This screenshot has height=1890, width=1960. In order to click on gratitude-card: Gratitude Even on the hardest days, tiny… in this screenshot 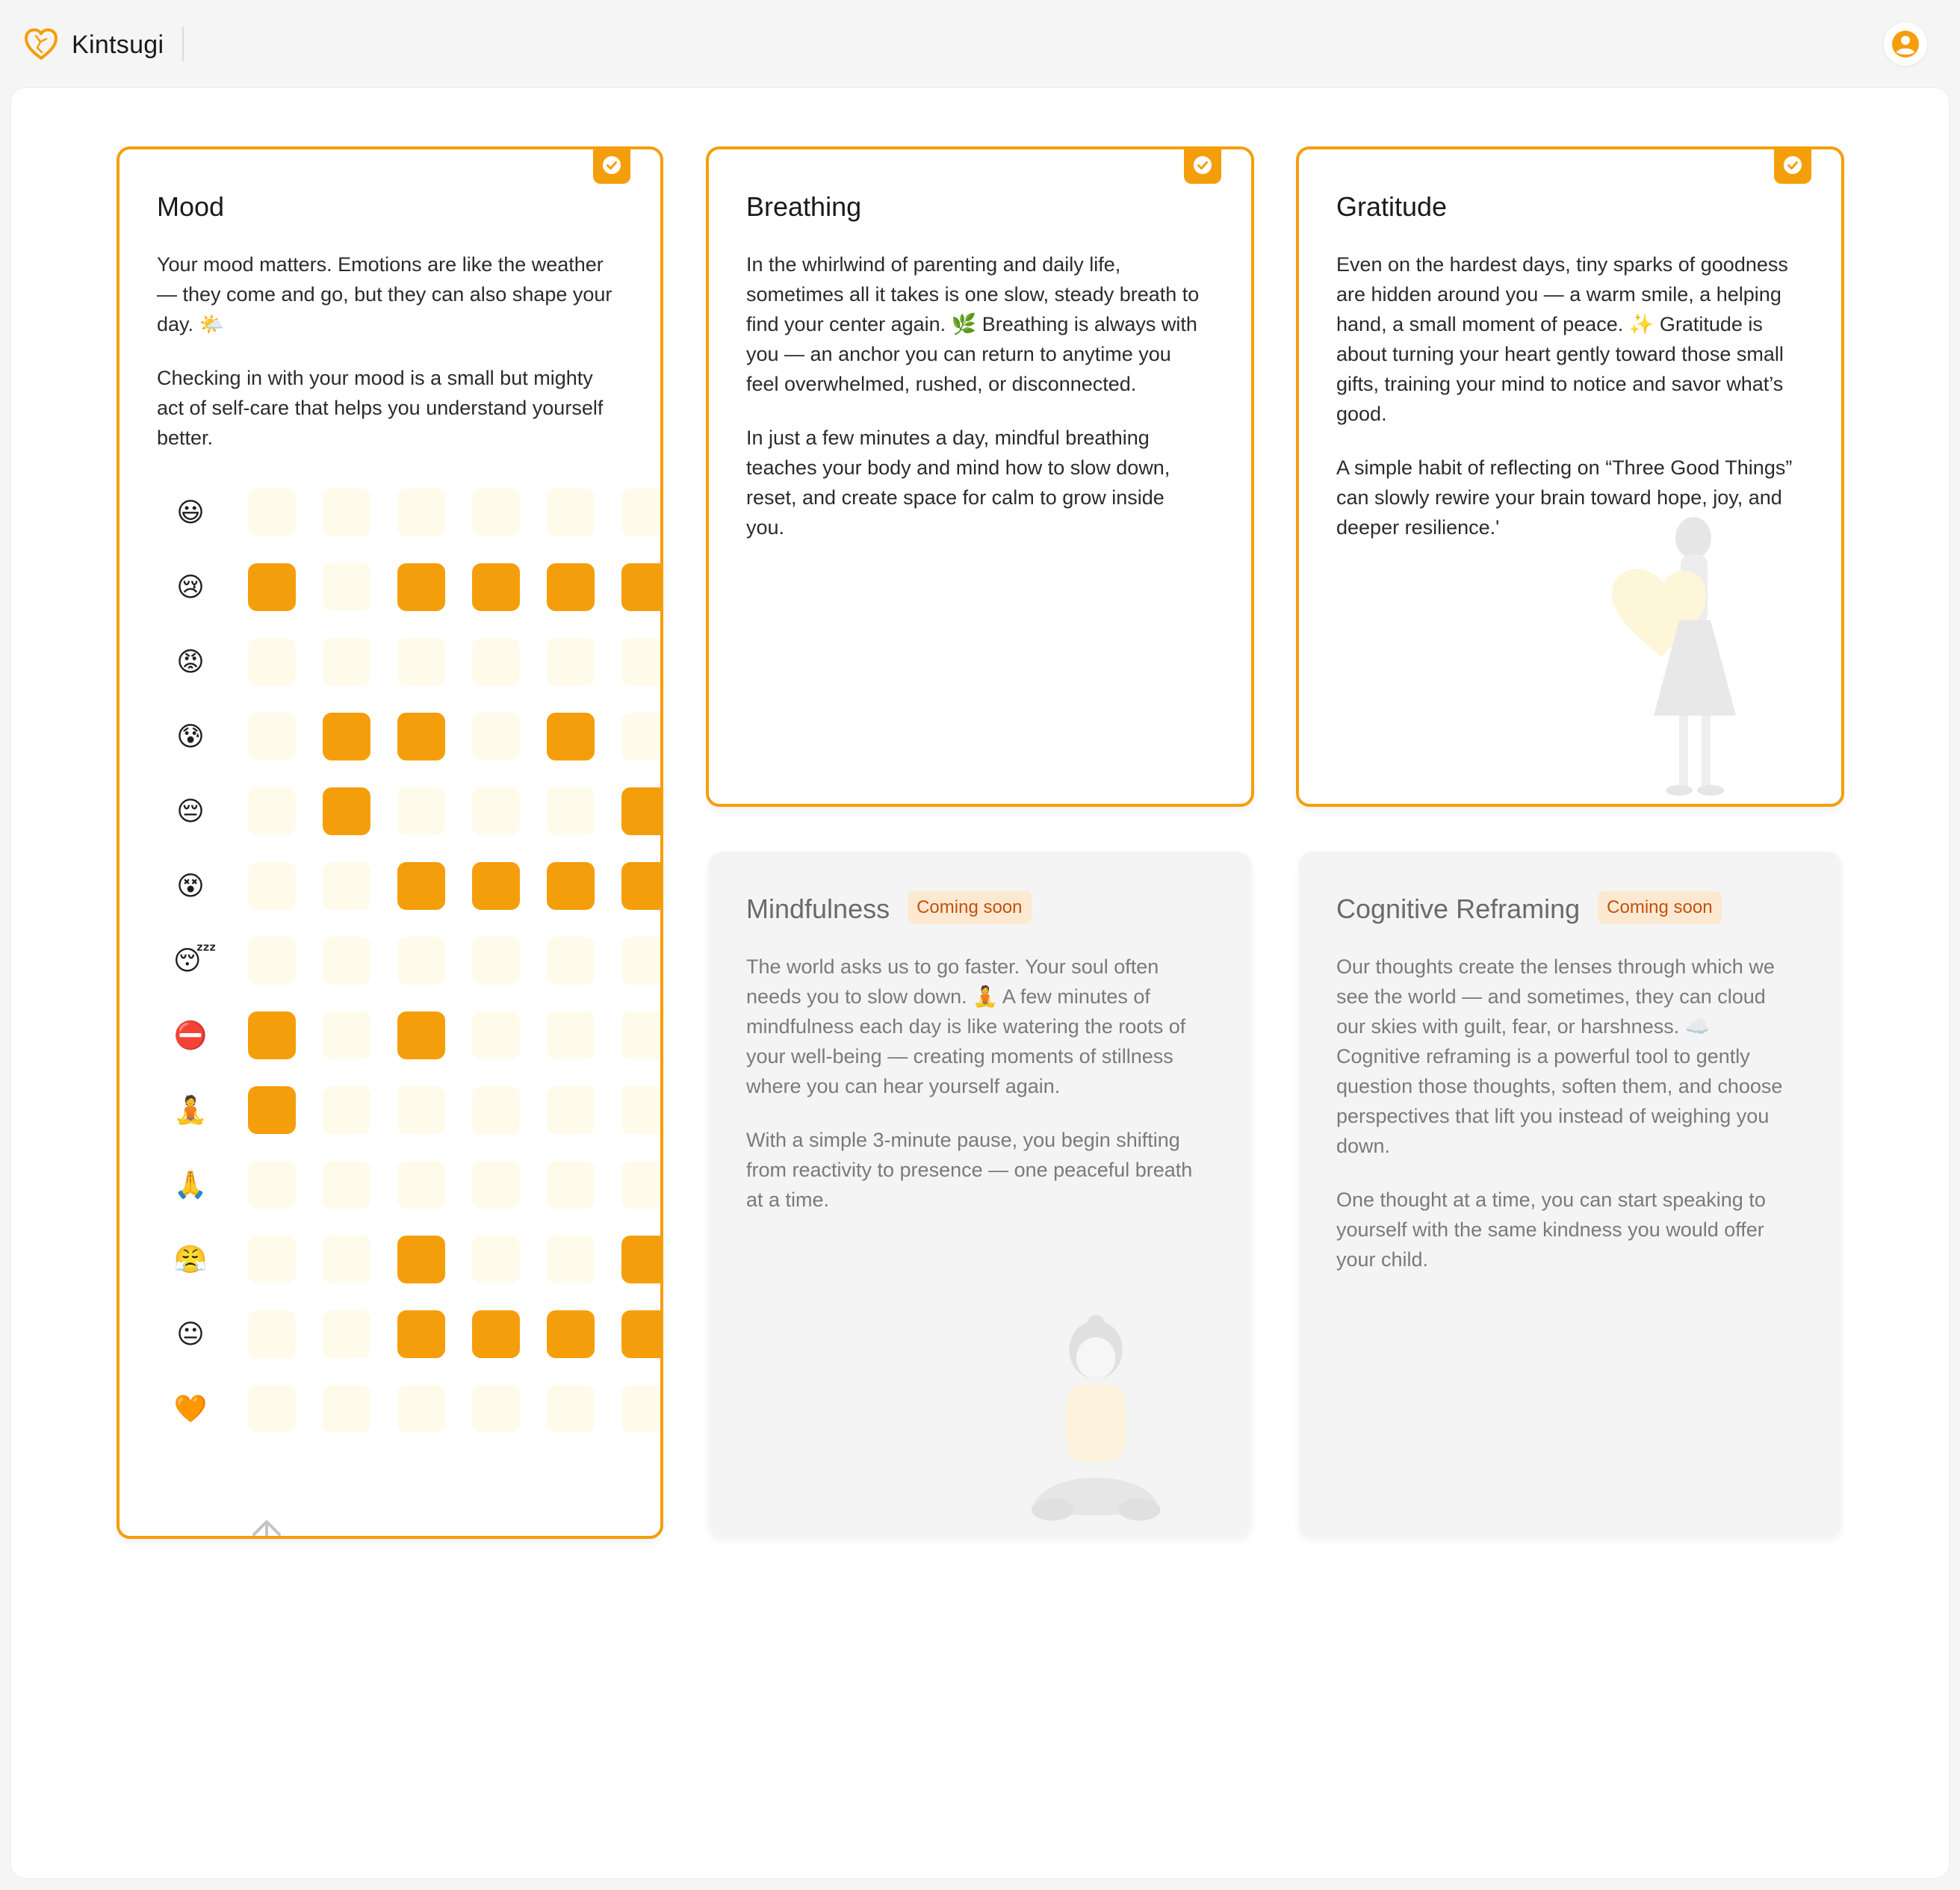, I will do `click(1570, 476)`.